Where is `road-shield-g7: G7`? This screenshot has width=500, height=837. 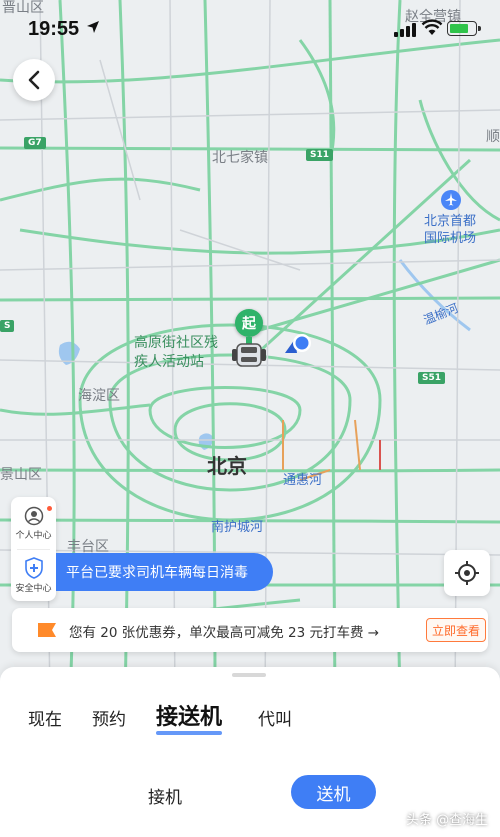 road-shield-g7: G7 is located at coordinates (35, 143).